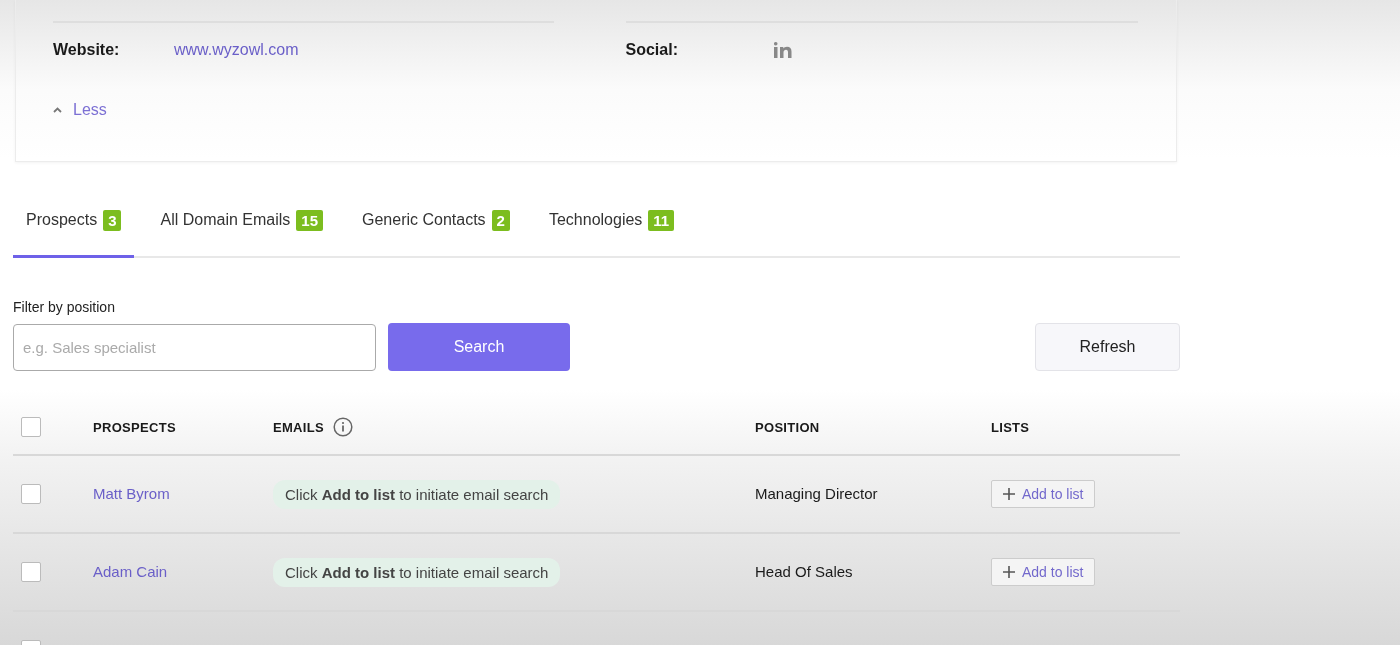 The height and width of the screenshot is (645, 1400). What do you see at coordinates (87, 50) in the screenshot?
I see `field-label: Website:` at bounding box center [87, 50].